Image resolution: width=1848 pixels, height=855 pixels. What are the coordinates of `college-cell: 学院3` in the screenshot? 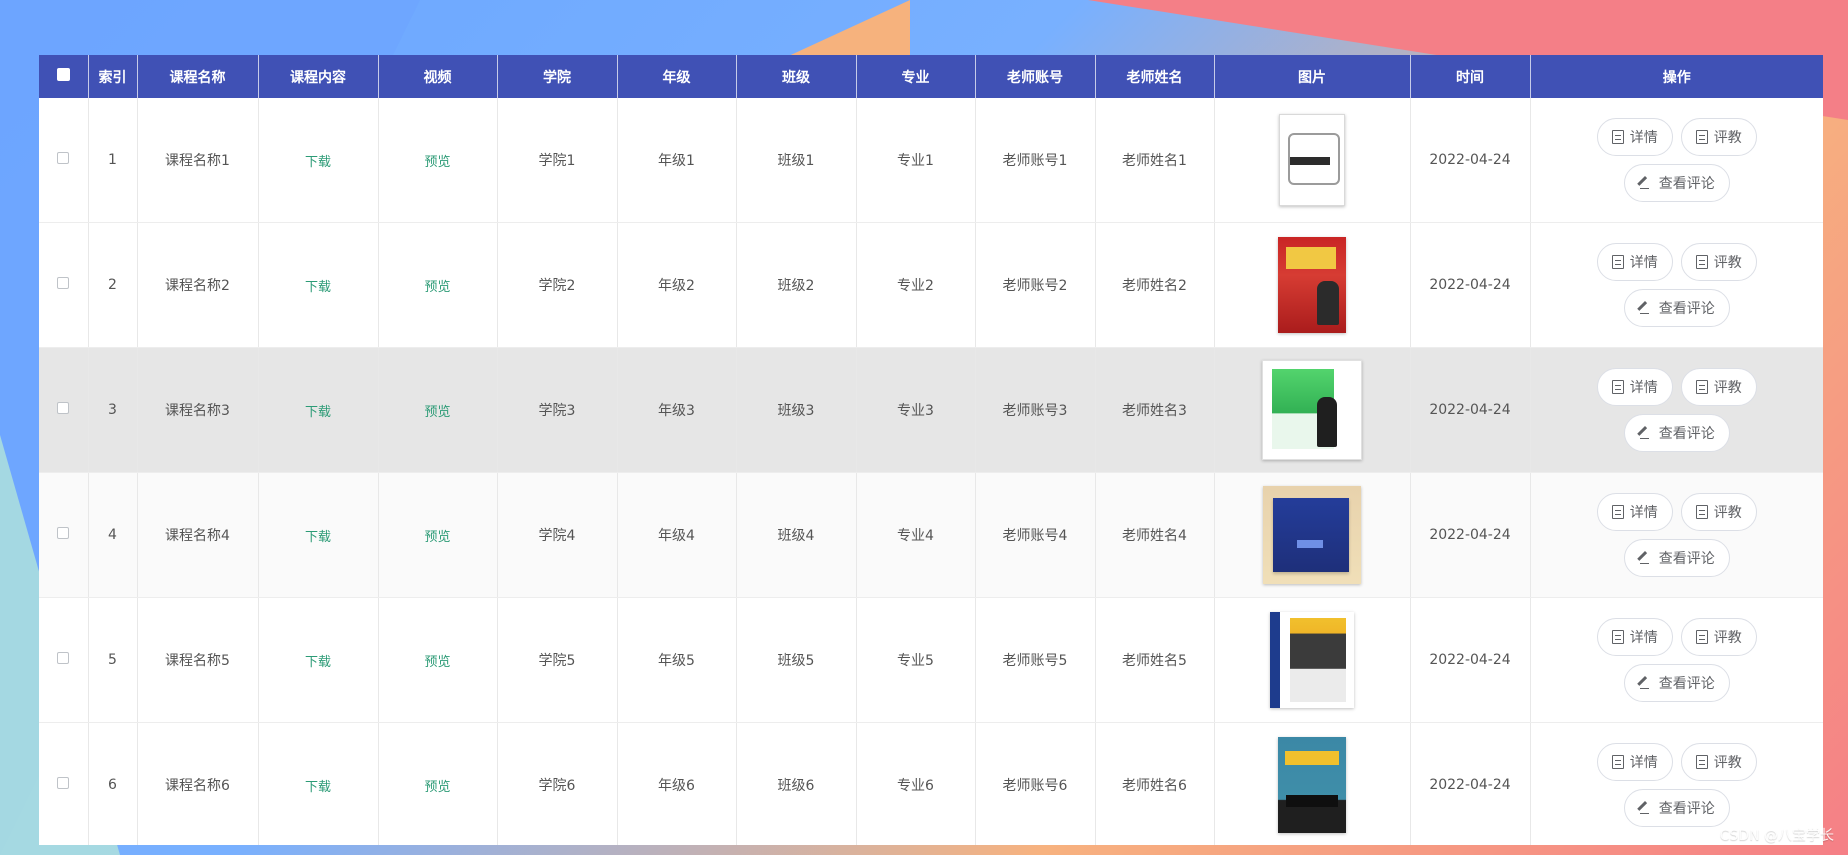 It's located at (557, 410).